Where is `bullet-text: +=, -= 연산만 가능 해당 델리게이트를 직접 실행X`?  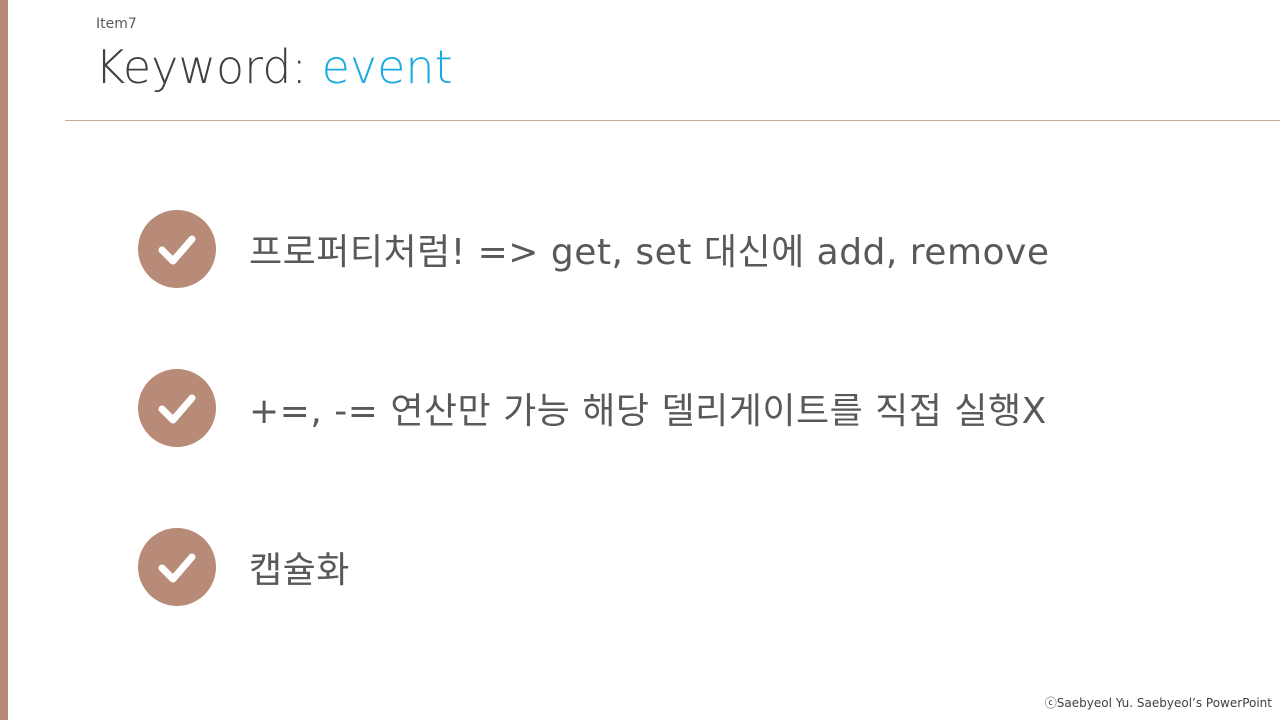 bullet-text: +=, -= 연산만 가능 해당 델리게이트를 직접 실행X is located at coordinates (648, 411).